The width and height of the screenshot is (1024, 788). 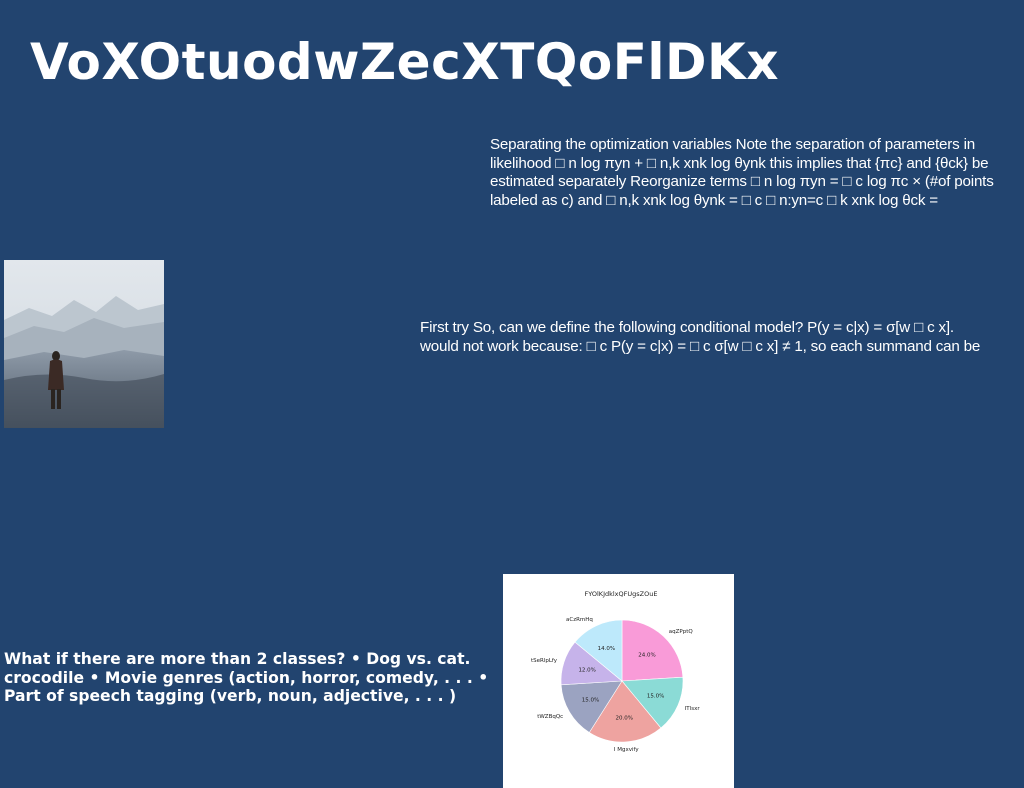 What do you see at coordinates (655, 697) in the screenshot?
I see `pie-slice-percent-1: 15.0%` at bounding box center [655, 697].